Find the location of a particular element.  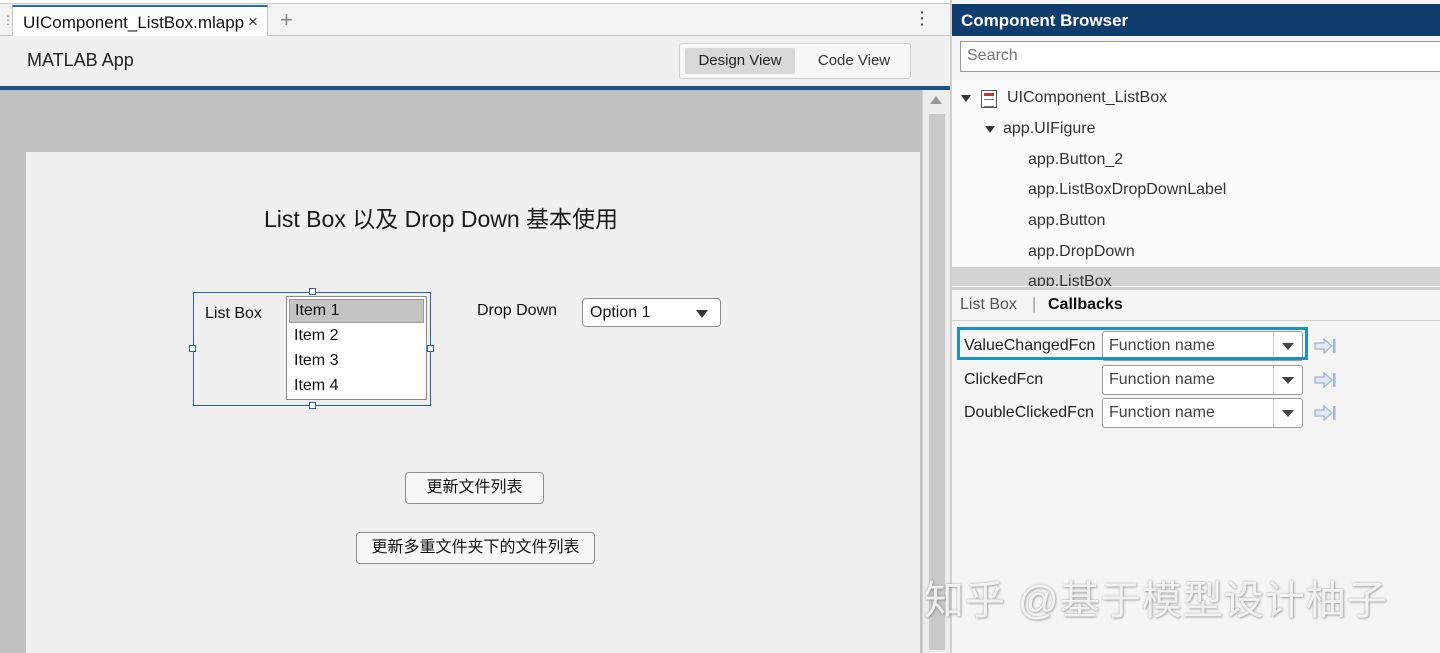

tree-node-label: app.Button is located at coordinates (1067, 220).